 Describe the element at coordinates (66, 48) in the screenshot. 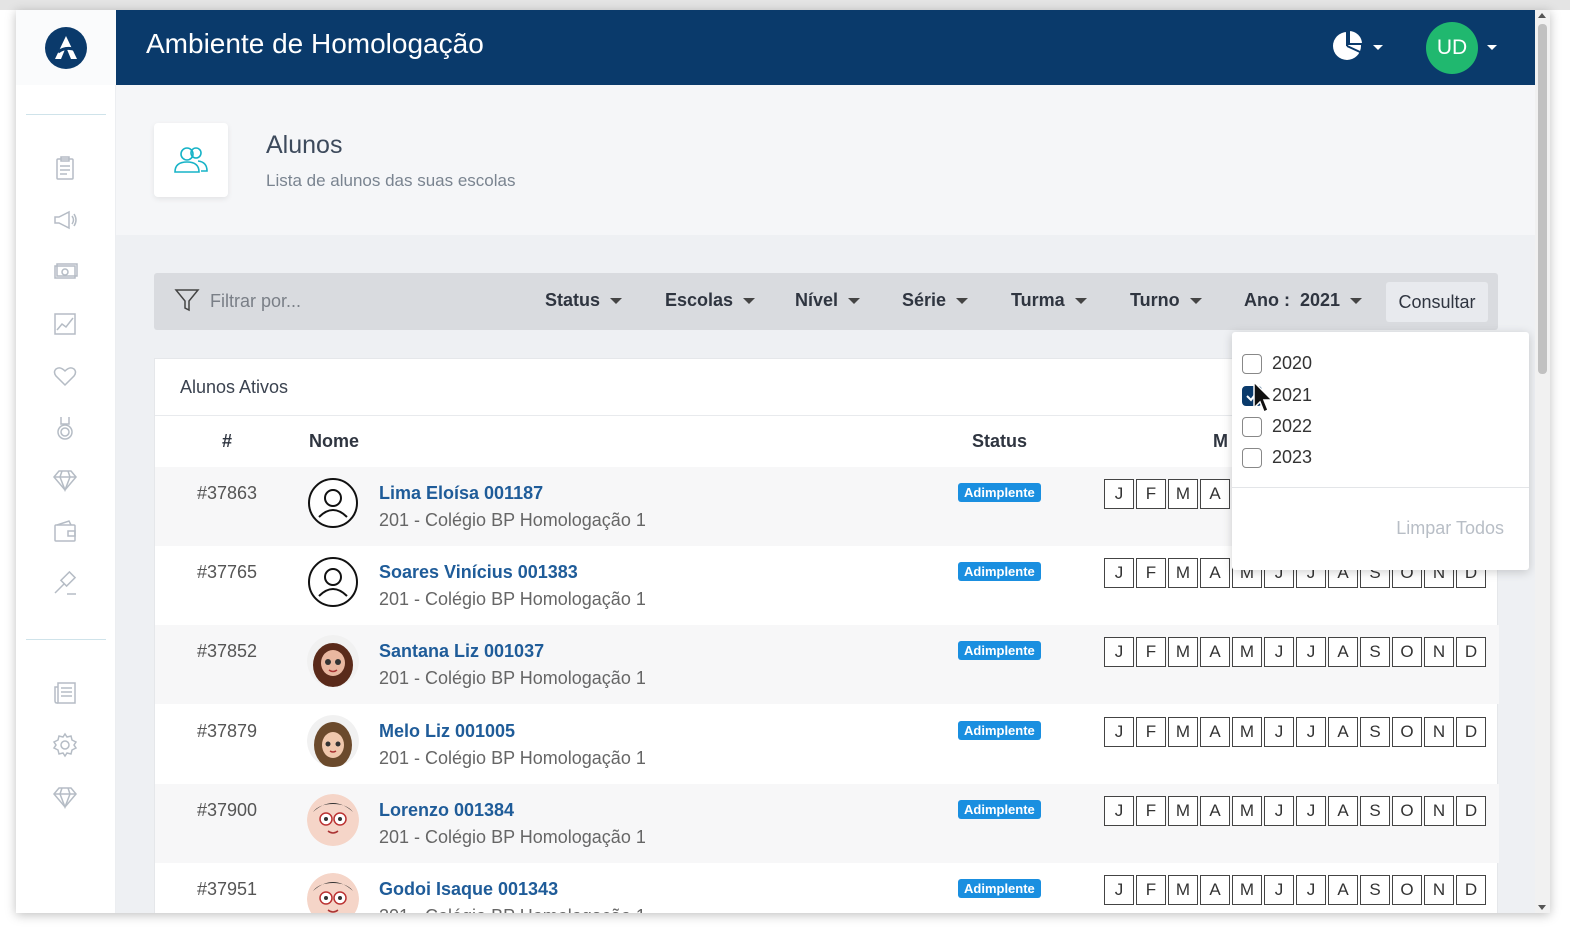

I see `logo-a-icon` at that location.